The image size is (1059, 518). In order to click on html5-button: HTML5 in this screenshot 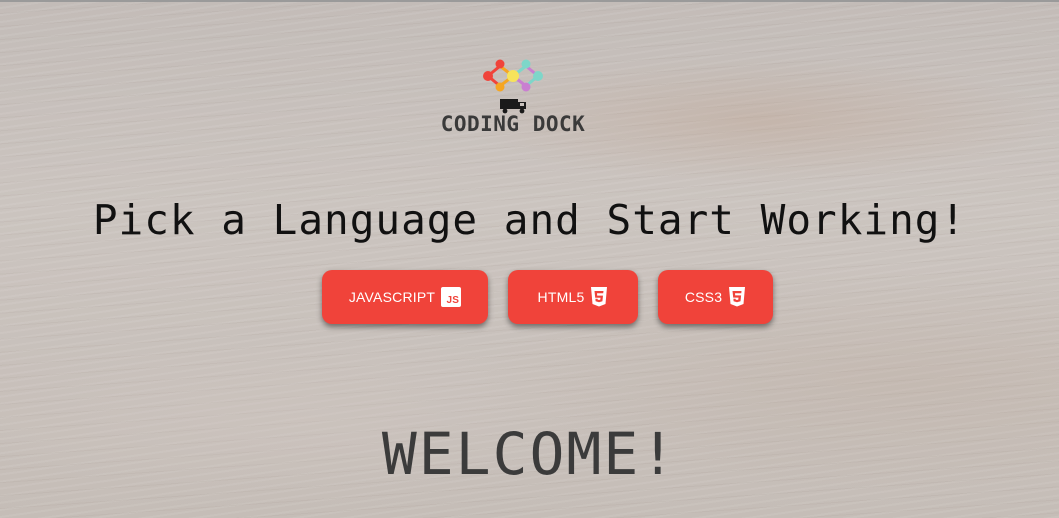, I will do `click(573, 297)`.